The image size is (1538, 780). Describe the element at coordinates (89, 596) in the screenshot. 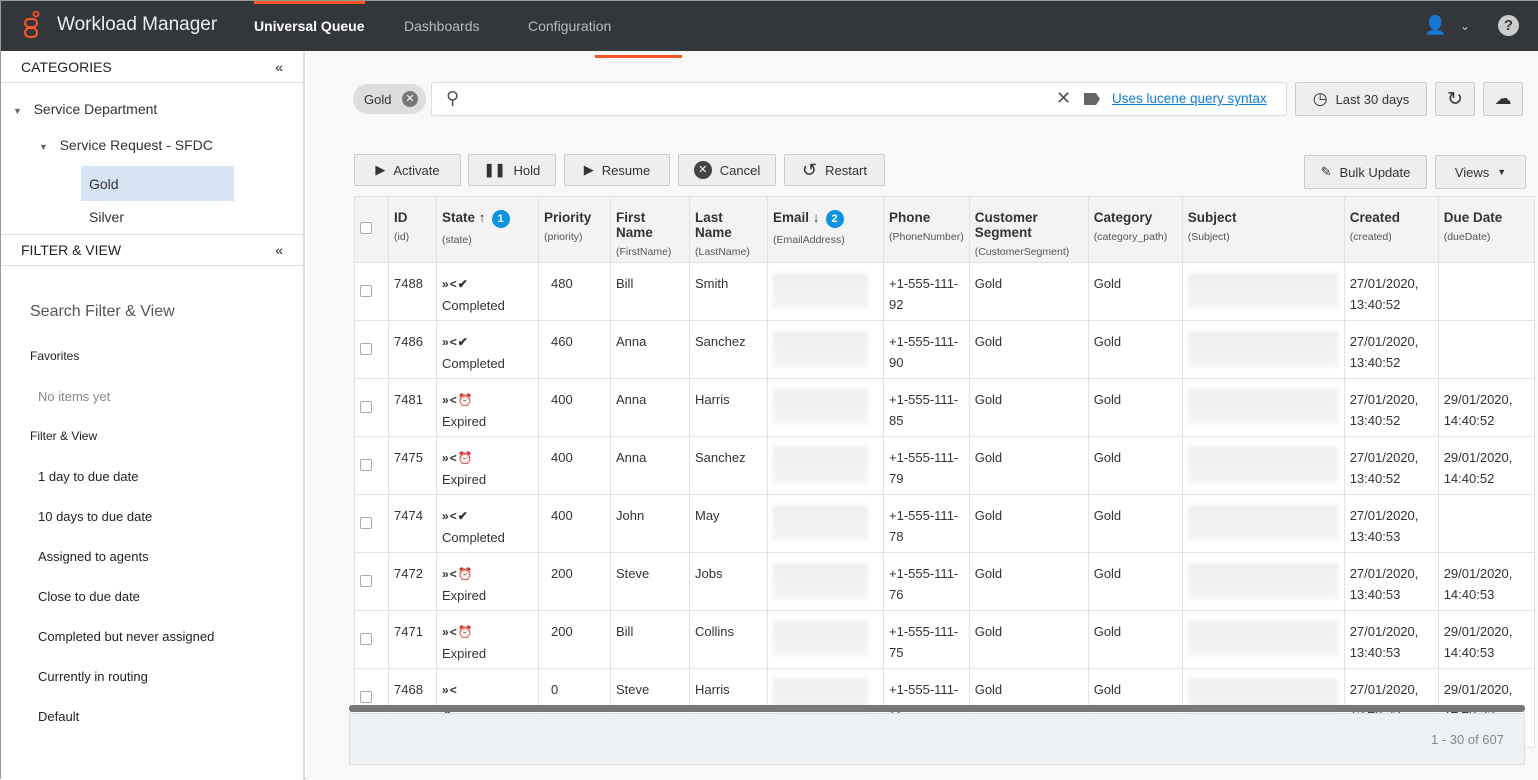

I see `filter-item: Close to due date` at that location.